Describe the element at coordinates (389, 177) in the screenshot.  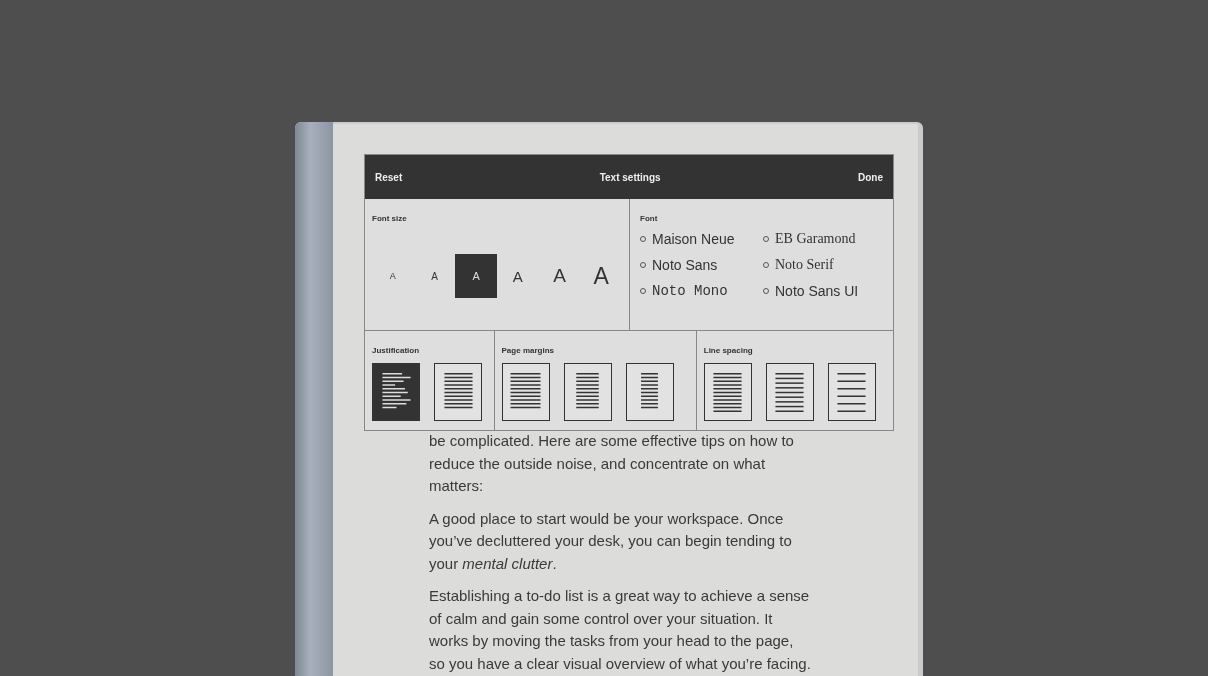
I see `reset-button: Reset` at that location.